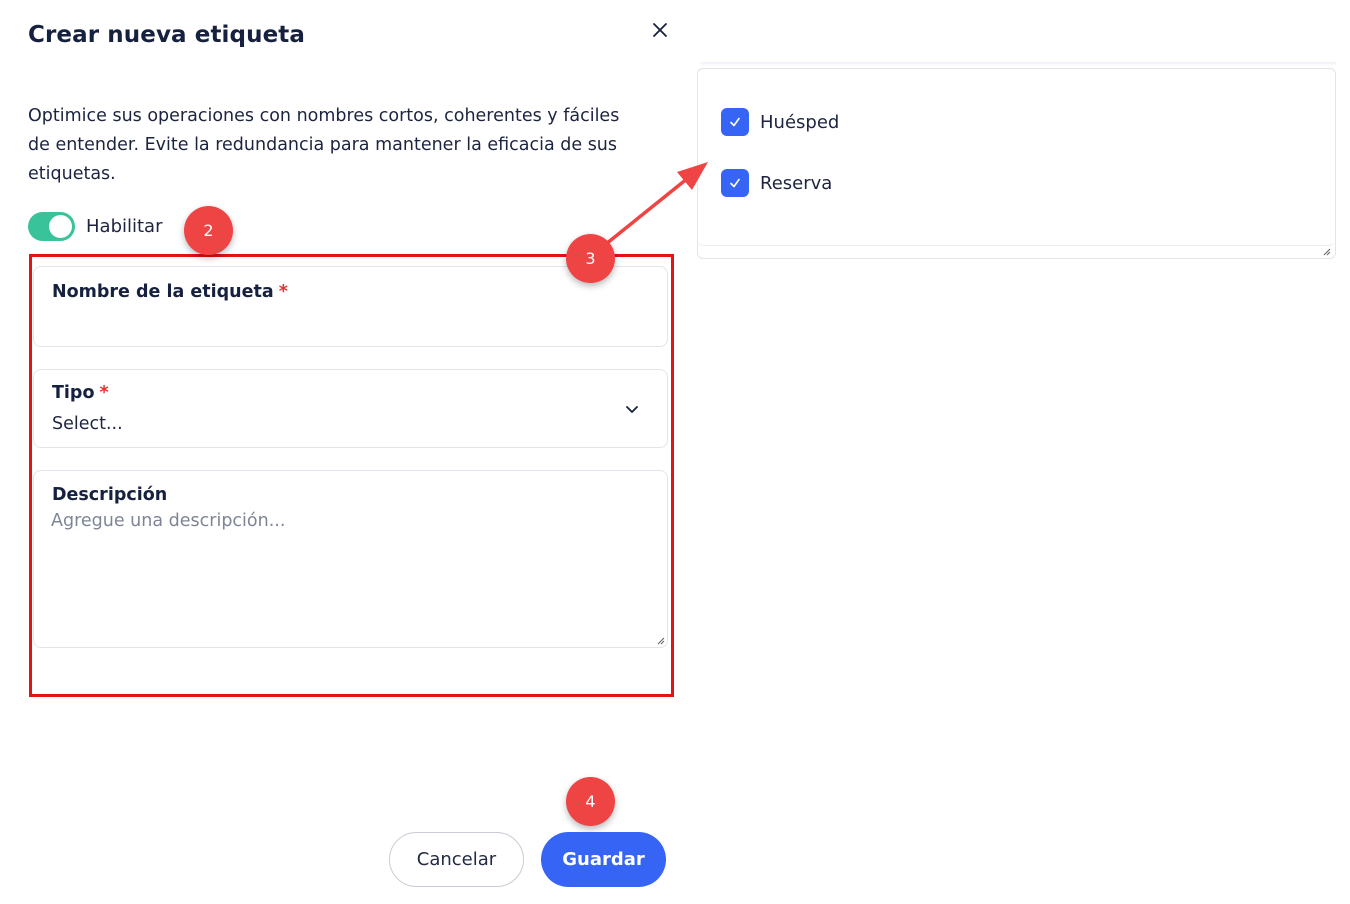 Image resolution: width=1350 pixels, height=904 pixels. I want to click on panel-top-divider, so click(1018, 64).